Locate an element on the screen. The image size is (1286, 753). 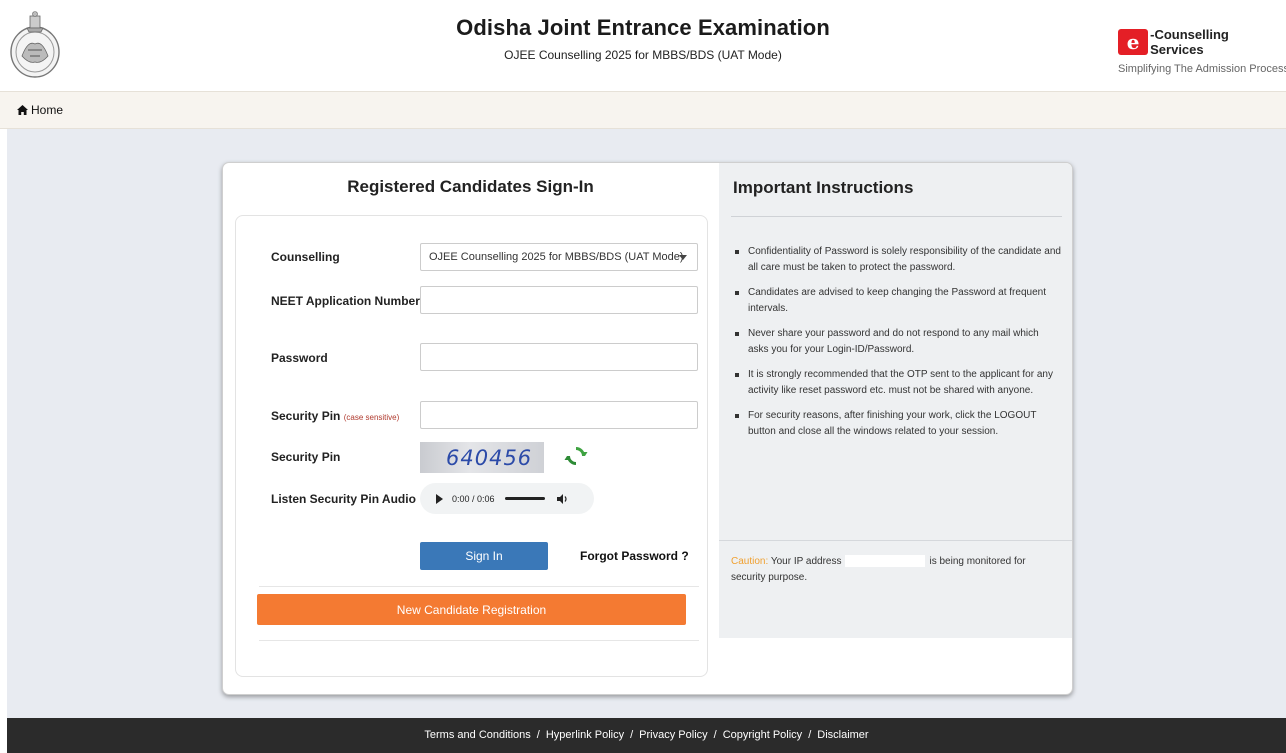
sign-in-button: Sign In is located at coordinates (484, 556).